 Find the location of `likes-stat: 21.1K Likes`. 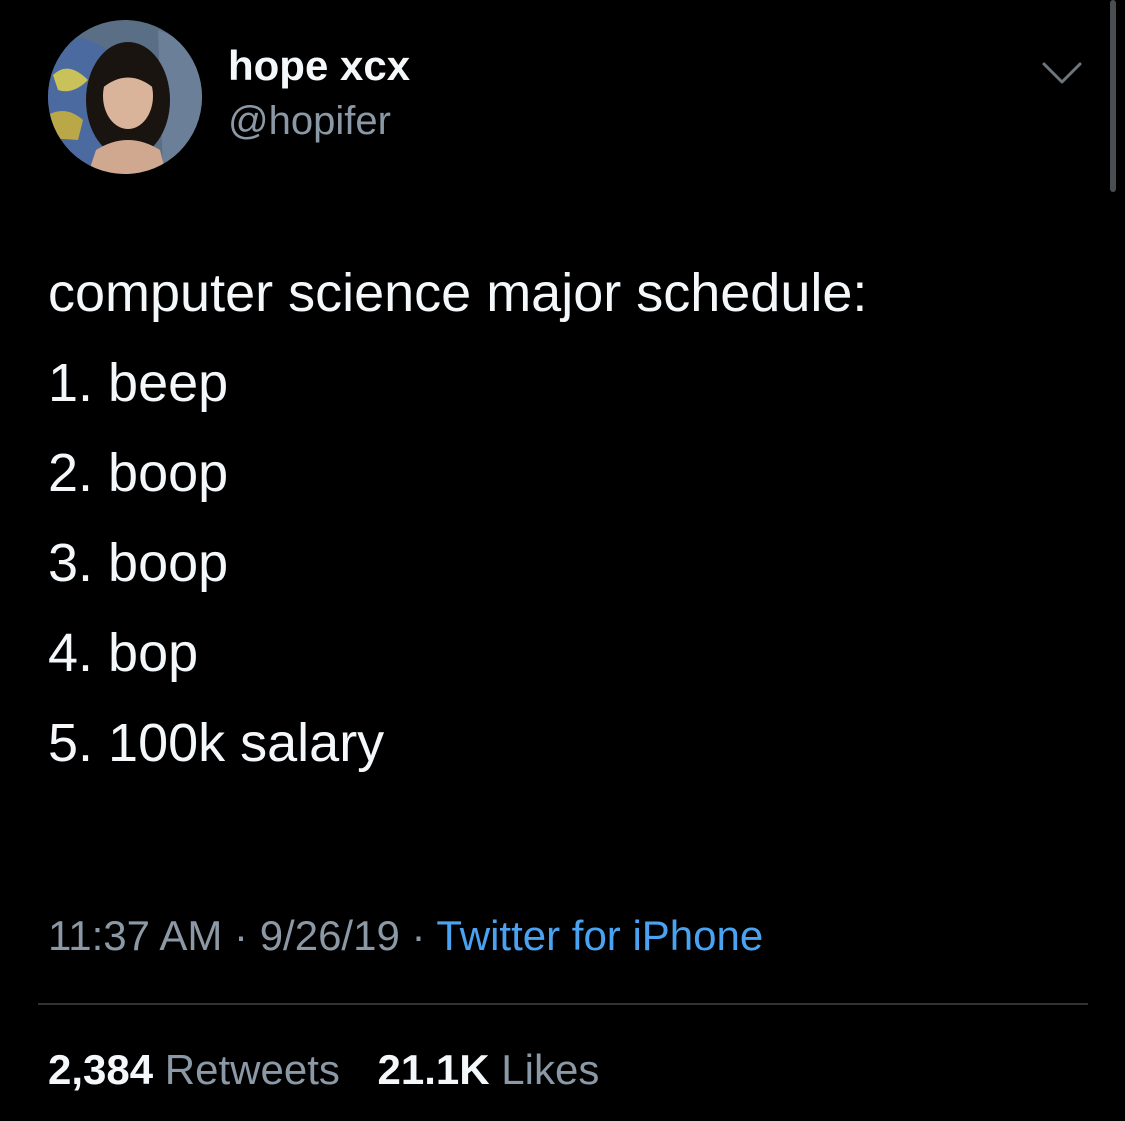

likes-stat: 21.1K Likes is located at coordinates (489, 1069).